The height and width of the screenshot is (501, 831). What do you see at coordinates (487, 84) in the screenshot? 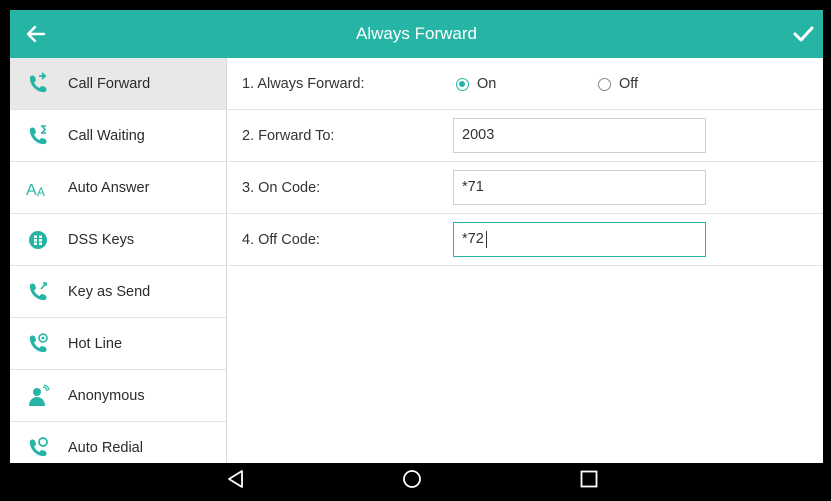
I see `radio-on-label: On` at bounding box center [487, 84].